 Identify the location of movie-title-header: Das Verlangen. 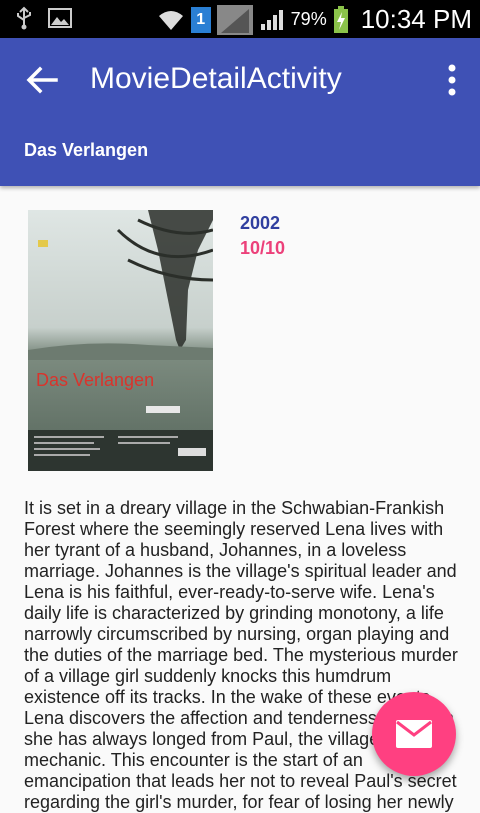
(86, 150).